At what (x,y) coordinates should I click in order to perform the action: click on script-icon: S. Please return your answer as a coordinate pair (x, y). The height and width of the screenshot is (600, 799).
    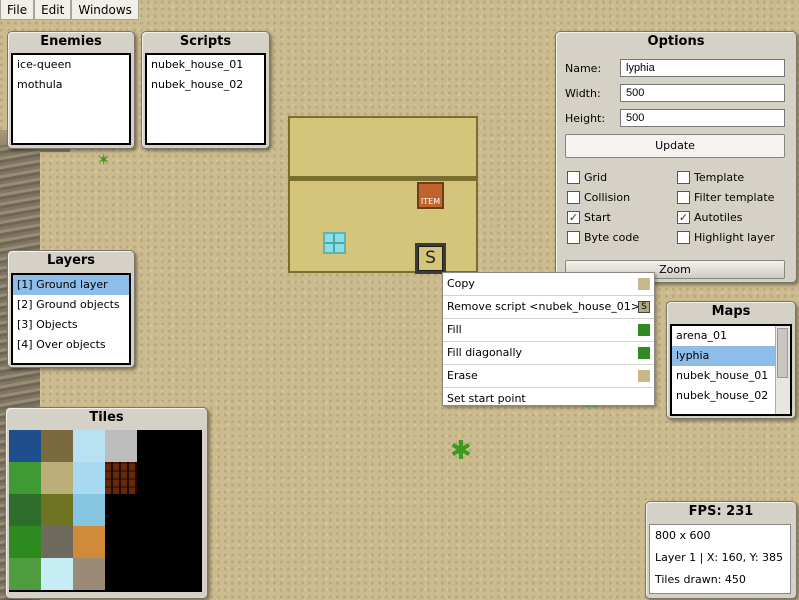
    Looking at the image, I should click on (644, 307).